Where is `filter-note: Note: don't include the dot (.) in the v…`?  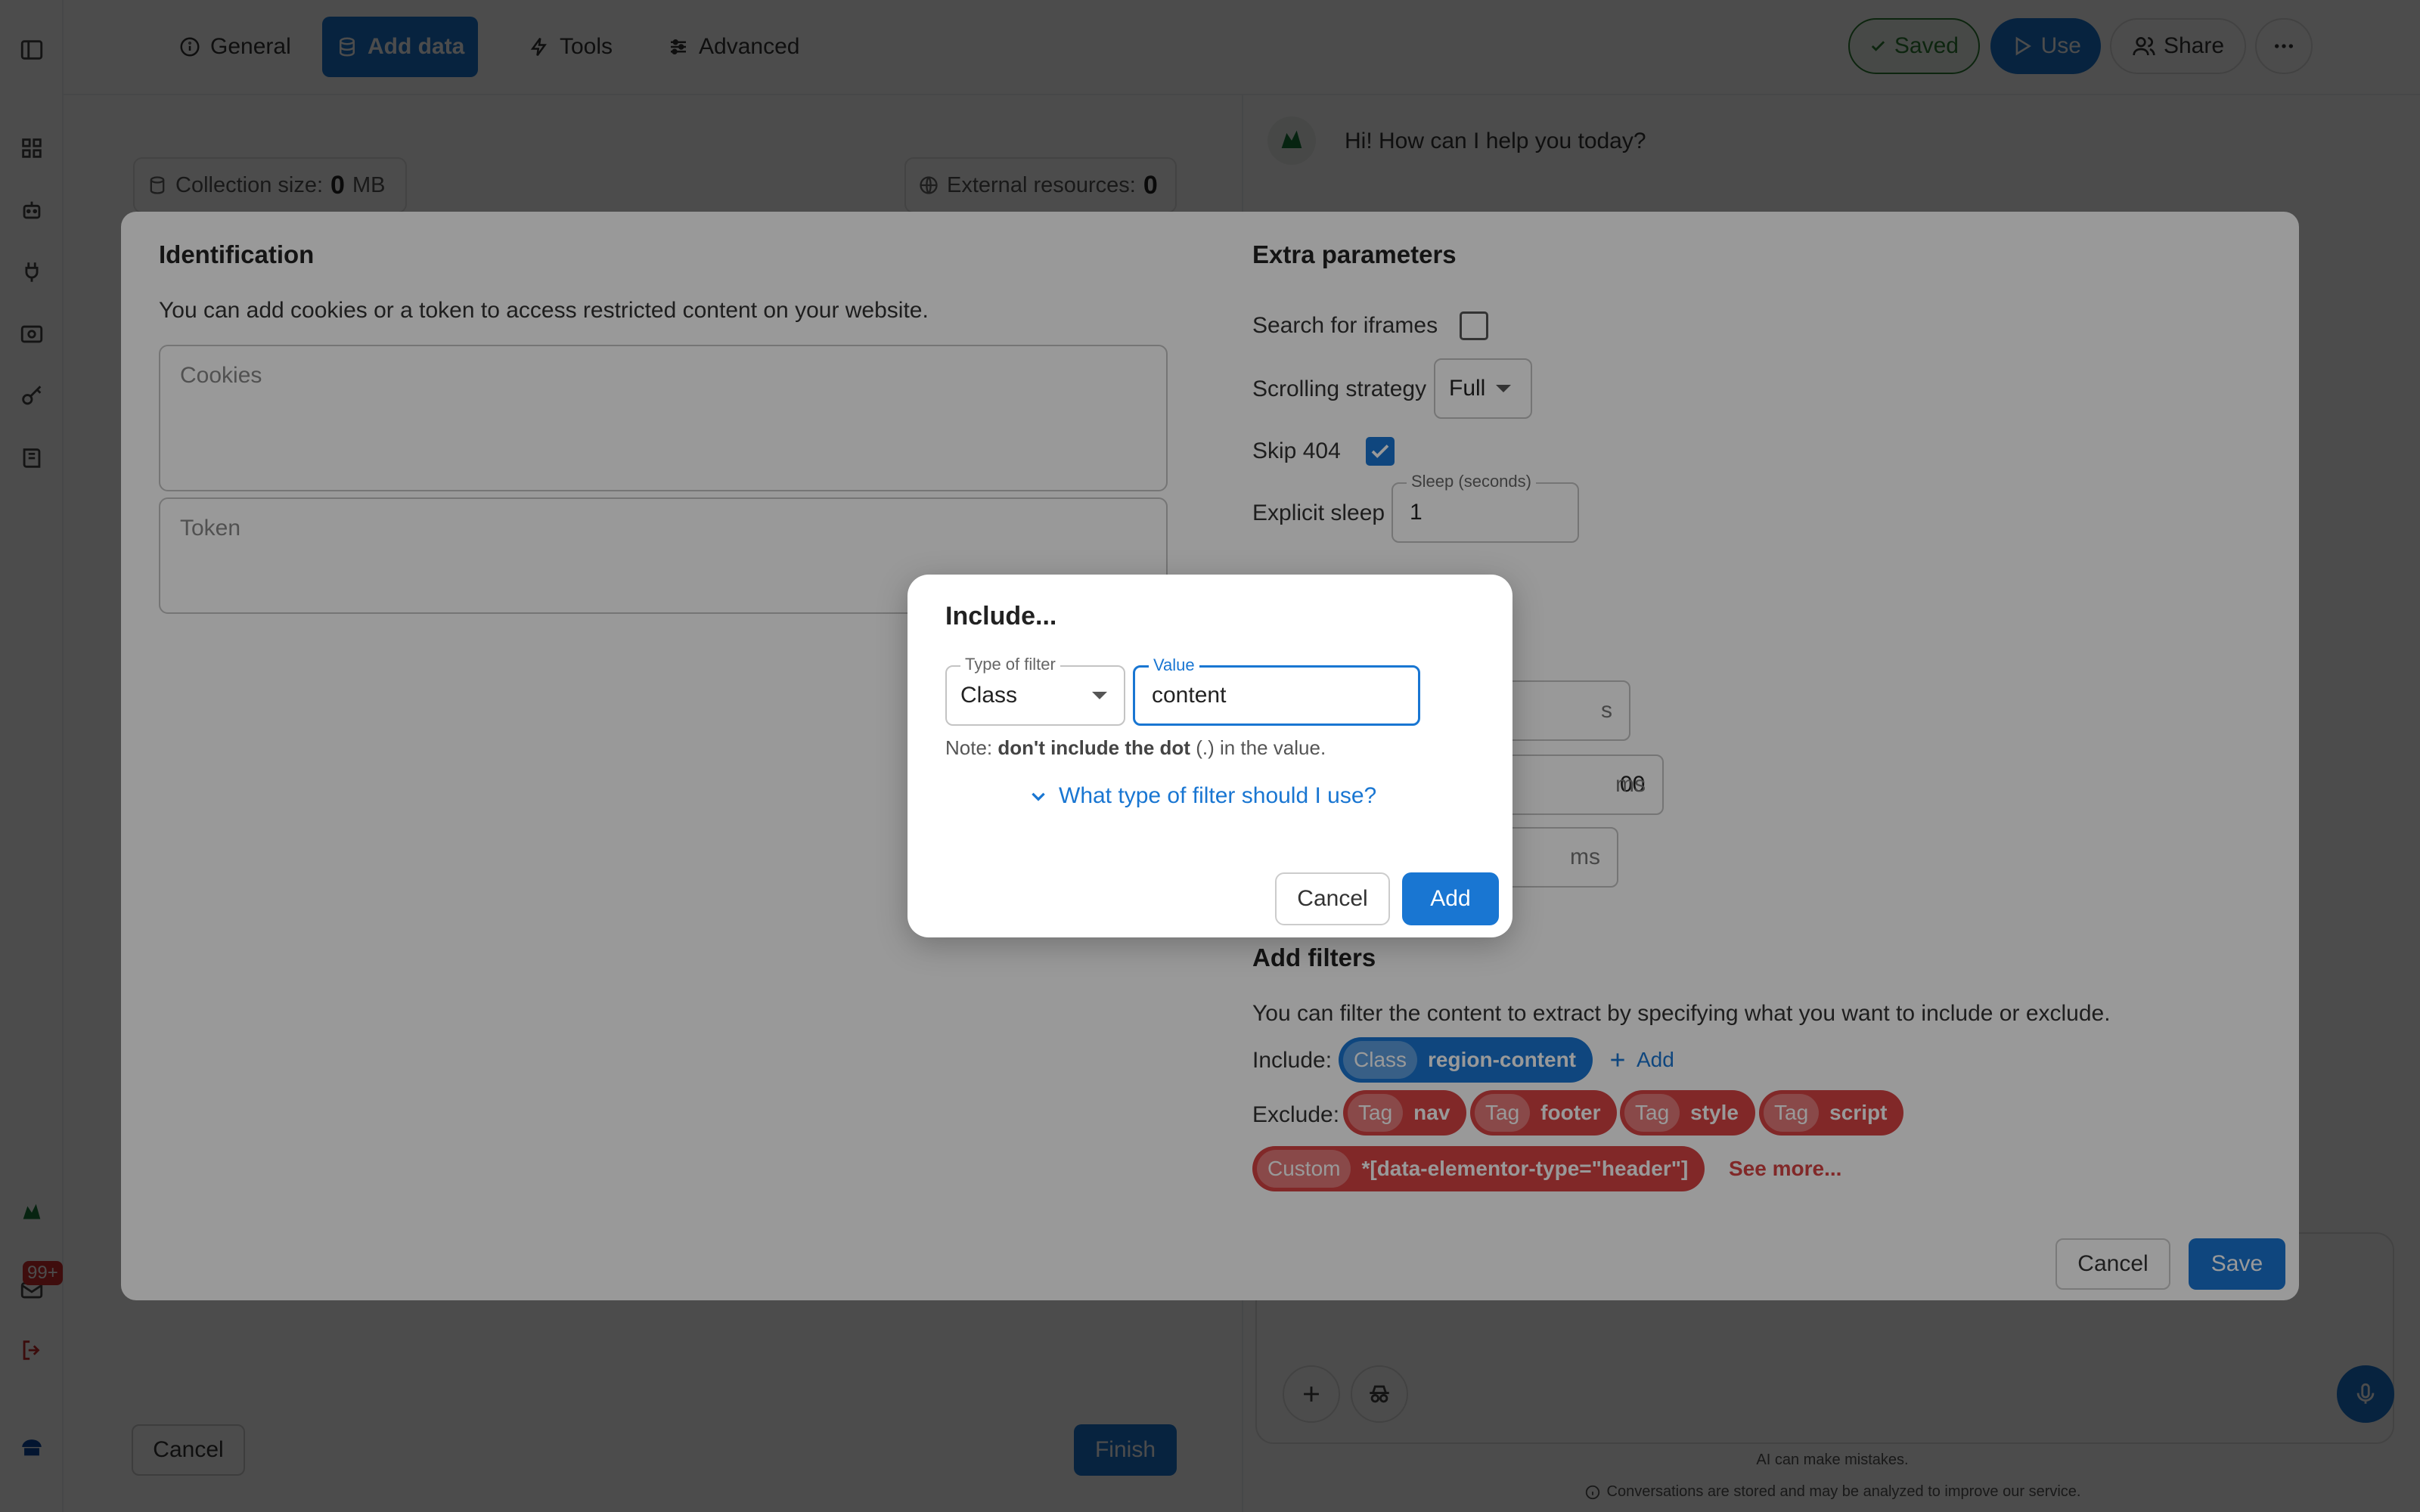 filter-note: Note: don't include the dot (.) in the v… is located at coordinates (1135, 748).